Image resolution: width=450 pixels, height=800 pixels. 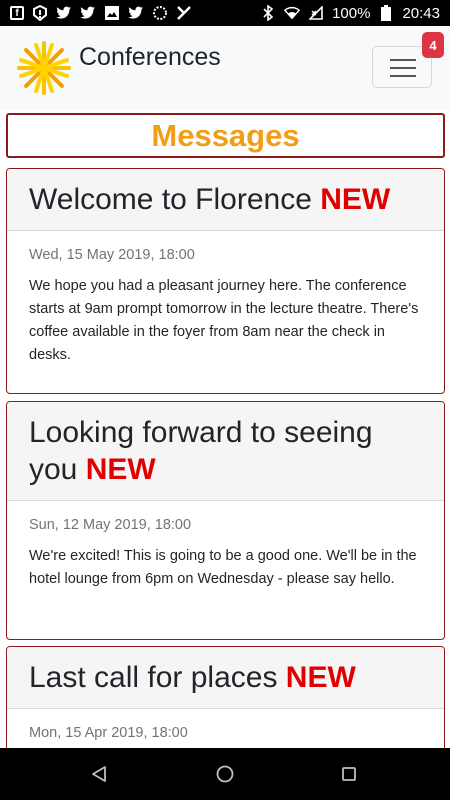 What do you see at coordinates (268, 13) in the screenshot?
I see `bluetooth-icon` at bounding box center [268, 13].